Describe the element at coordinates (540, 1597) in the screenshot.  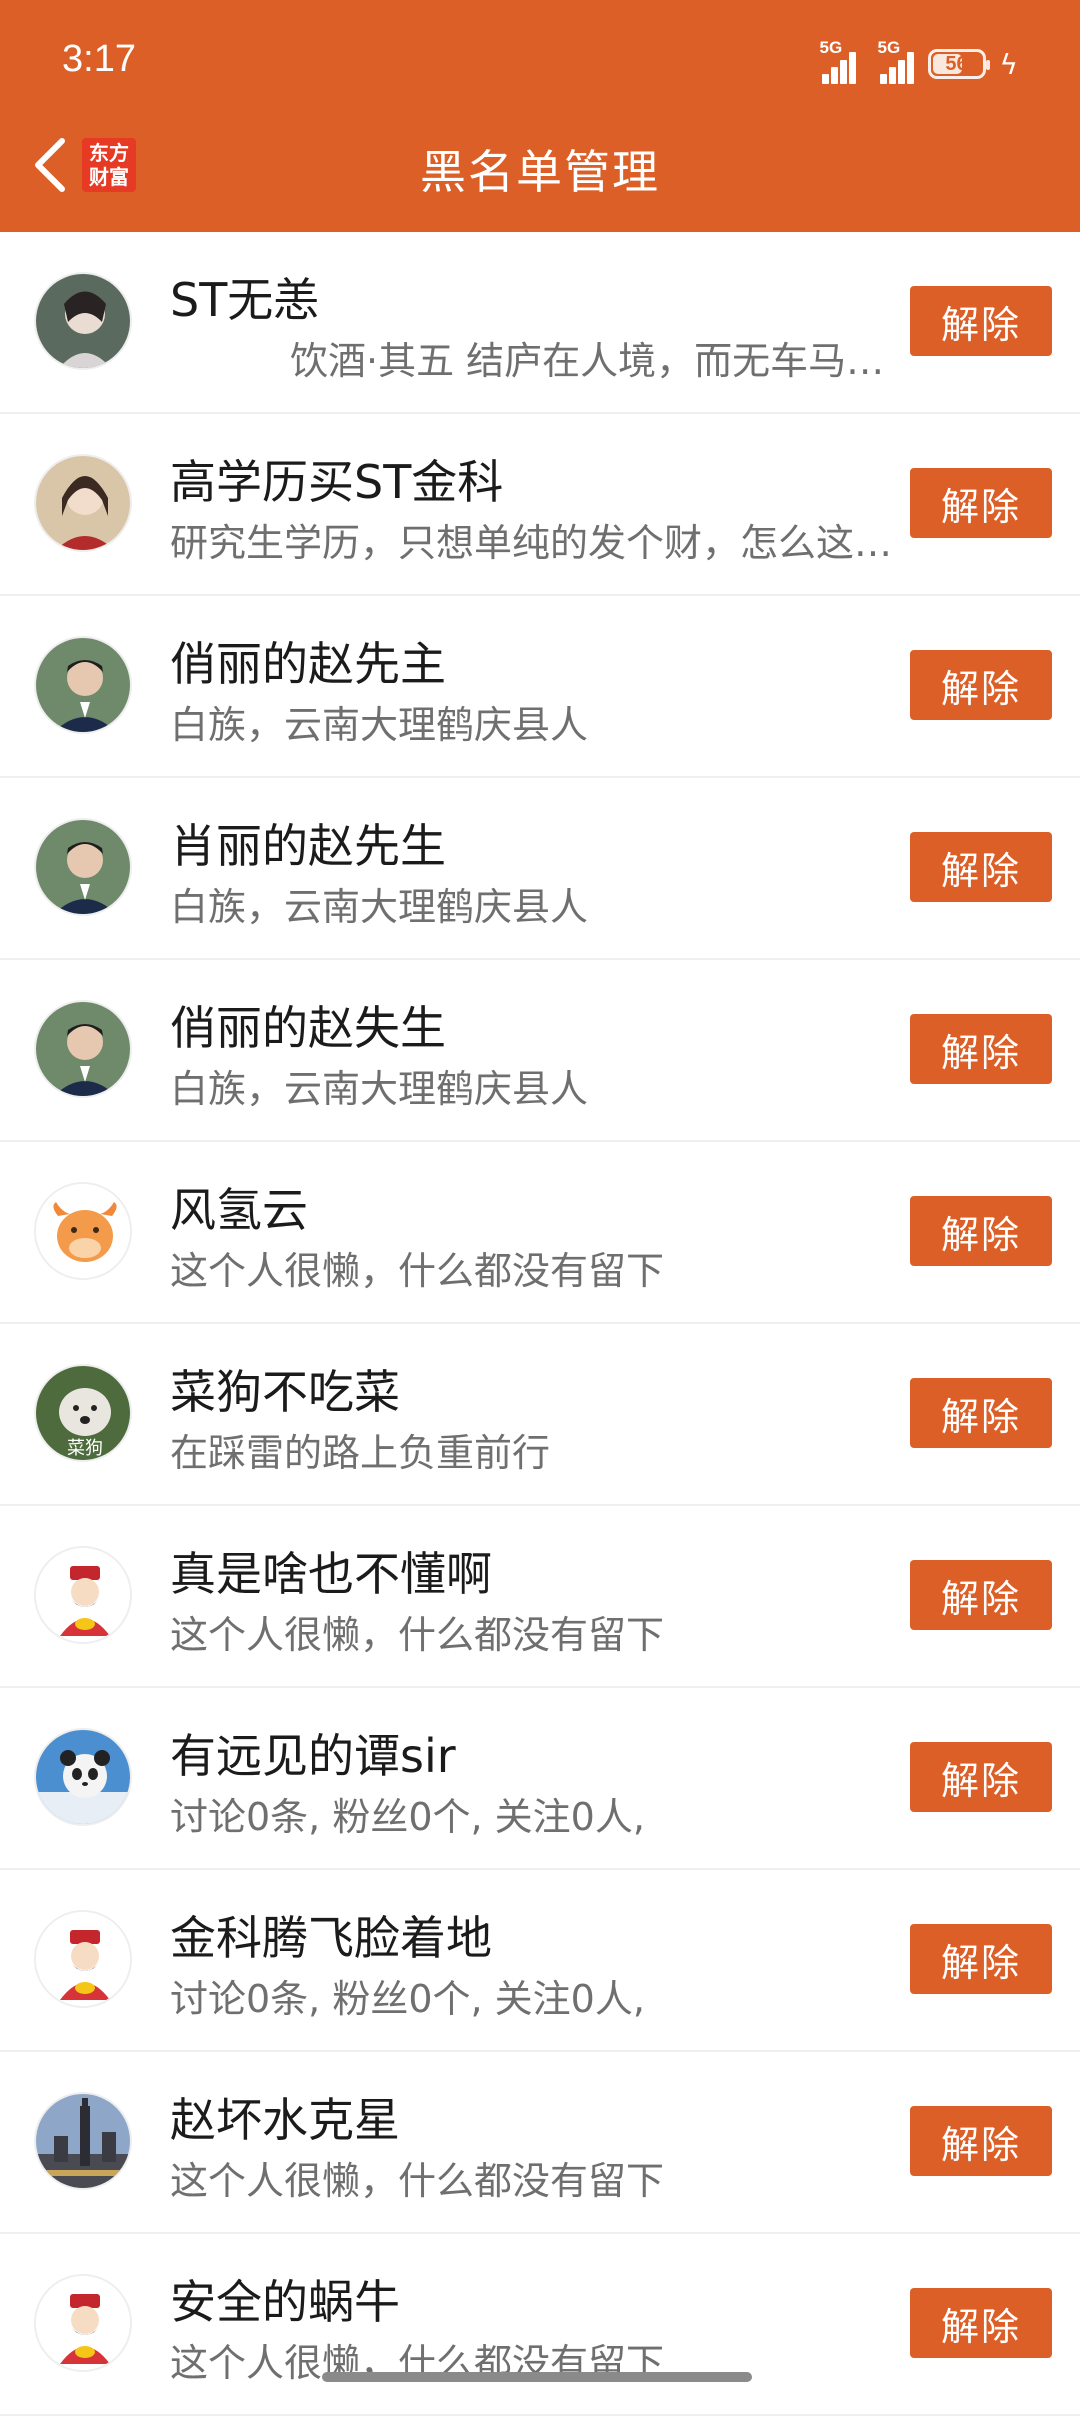
I see `list-item: 真是啥也不懂啊 这个人很懒，什么都没有留下 解除` at that location.